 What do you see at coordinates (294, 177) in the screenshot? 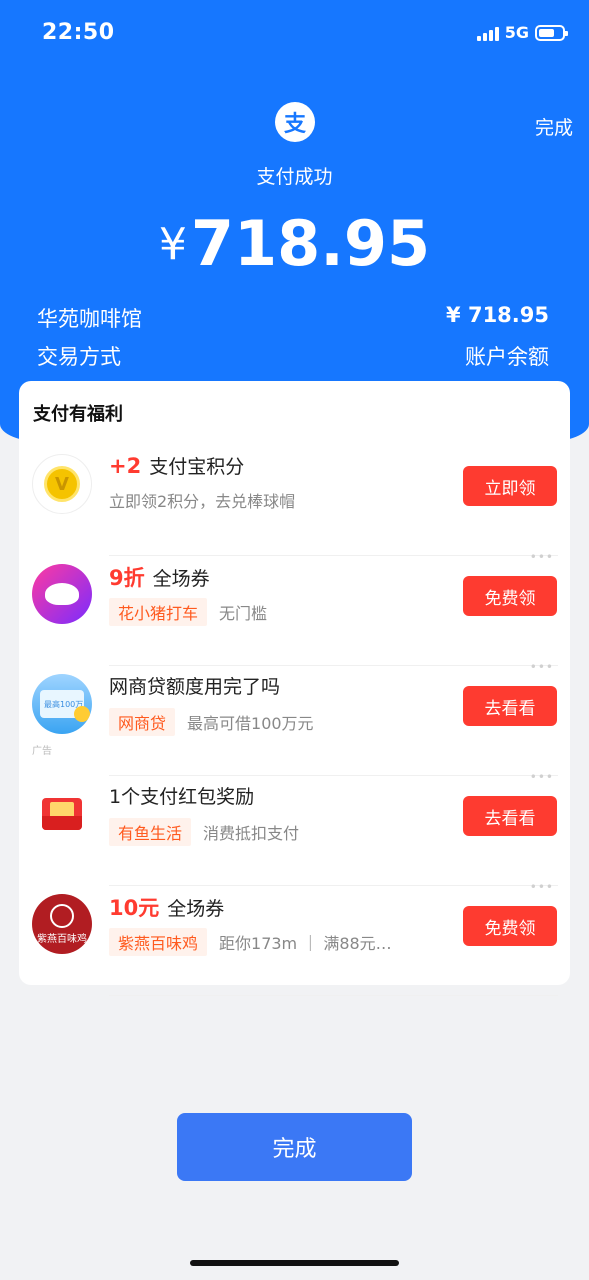
I see `payment-status: 支付成功` at bounding box center [294, 177].